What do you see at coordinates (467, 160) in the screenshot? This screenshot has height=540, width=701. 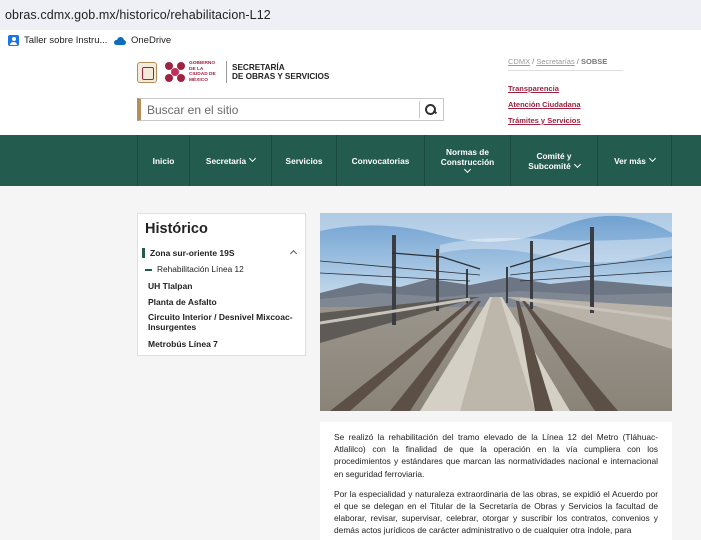 I see `nav-normas: Normas de Construcción` at bounding box center [467, 160].